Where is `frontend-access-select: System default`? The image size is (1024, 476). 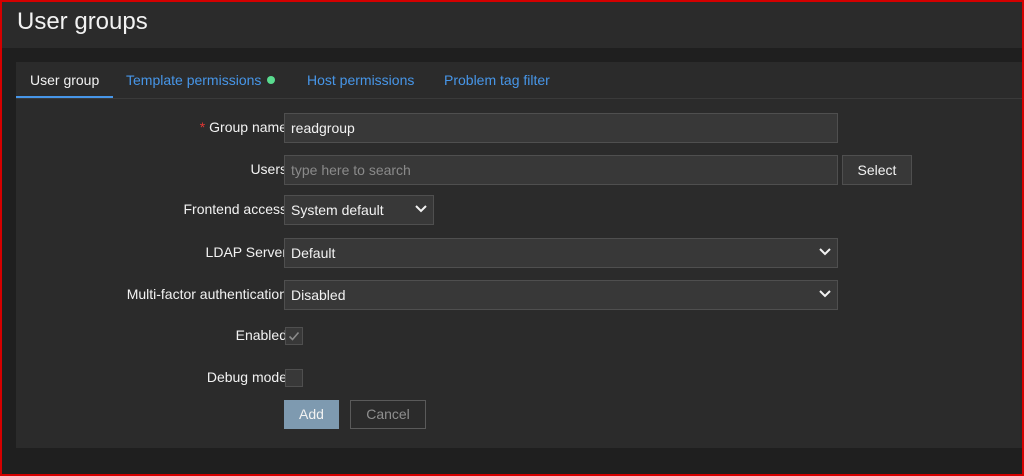 frontend-access-select: System default is located at coordinates (359, 210).